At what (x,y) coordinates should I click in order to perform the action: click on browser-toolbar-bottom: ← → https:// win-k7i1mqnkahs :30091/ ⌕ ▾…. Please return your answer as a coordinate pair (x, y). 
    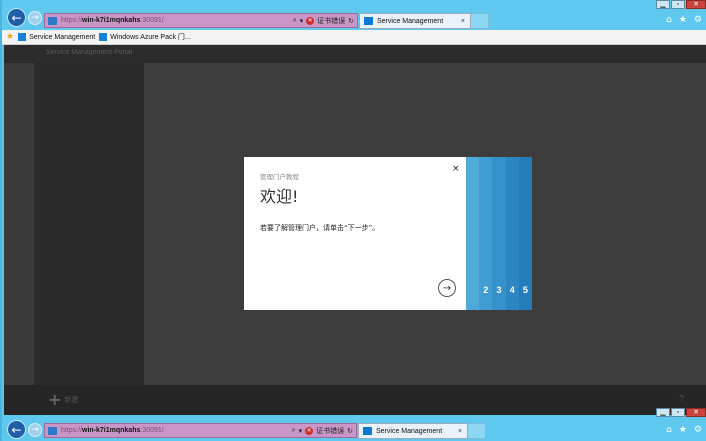
    Looking at the image, I should click on (354, 424).